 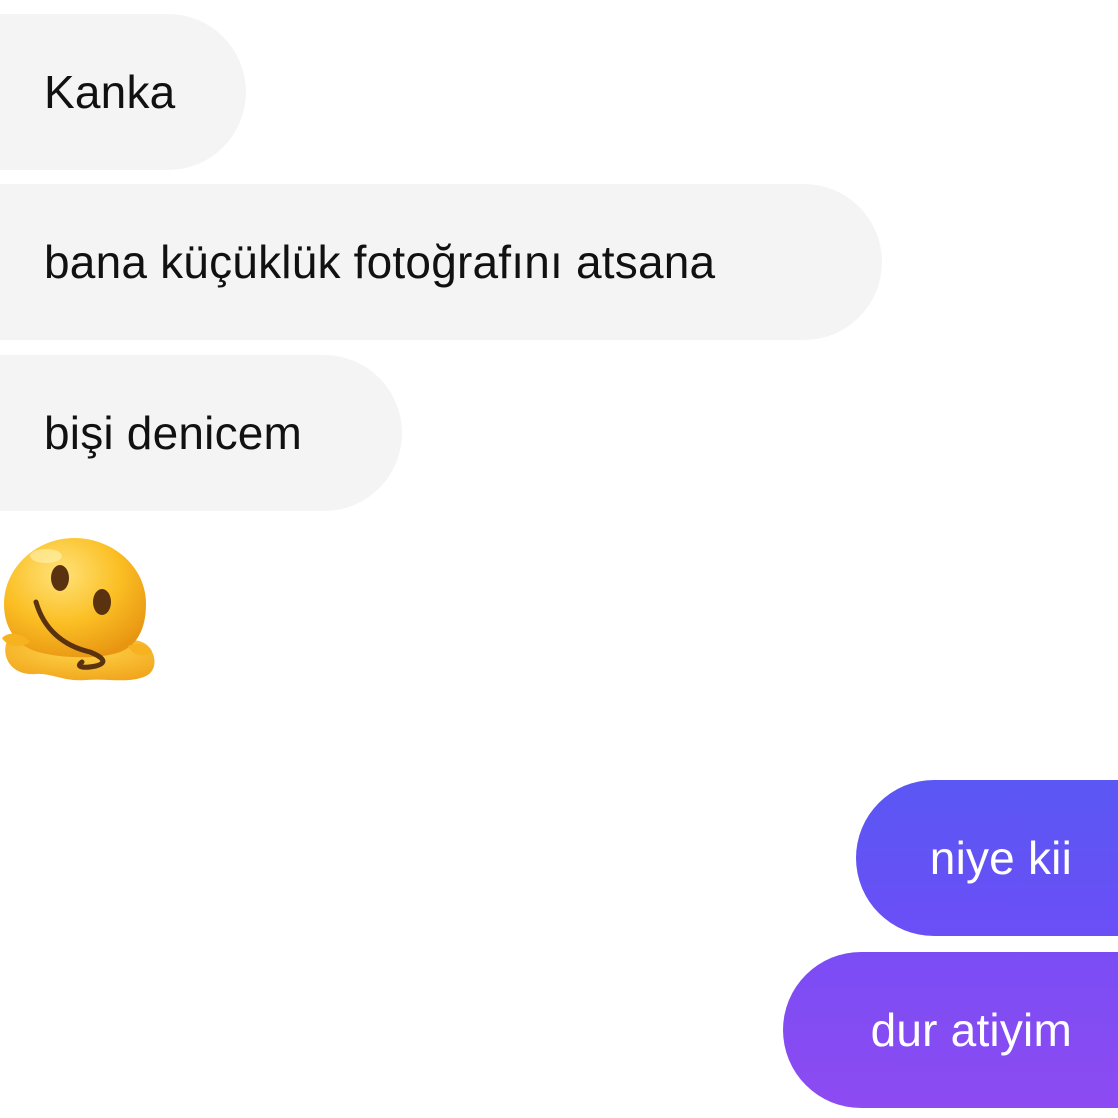 I want to click on incoming-message: bişi denicem, so click(x=201, y=433).